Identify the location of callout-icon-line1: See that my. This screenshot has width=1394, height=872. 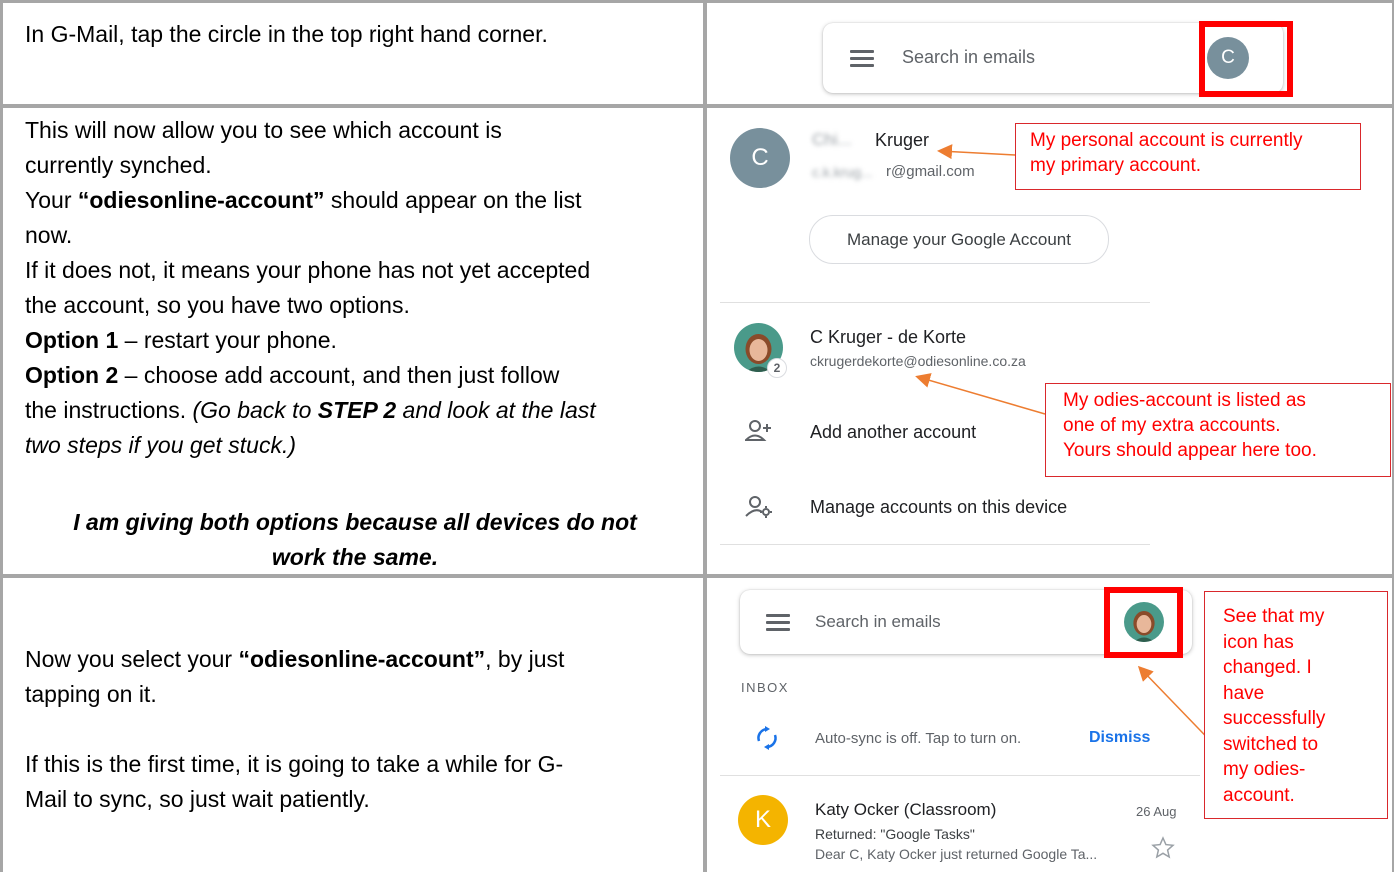
(1274, 616).